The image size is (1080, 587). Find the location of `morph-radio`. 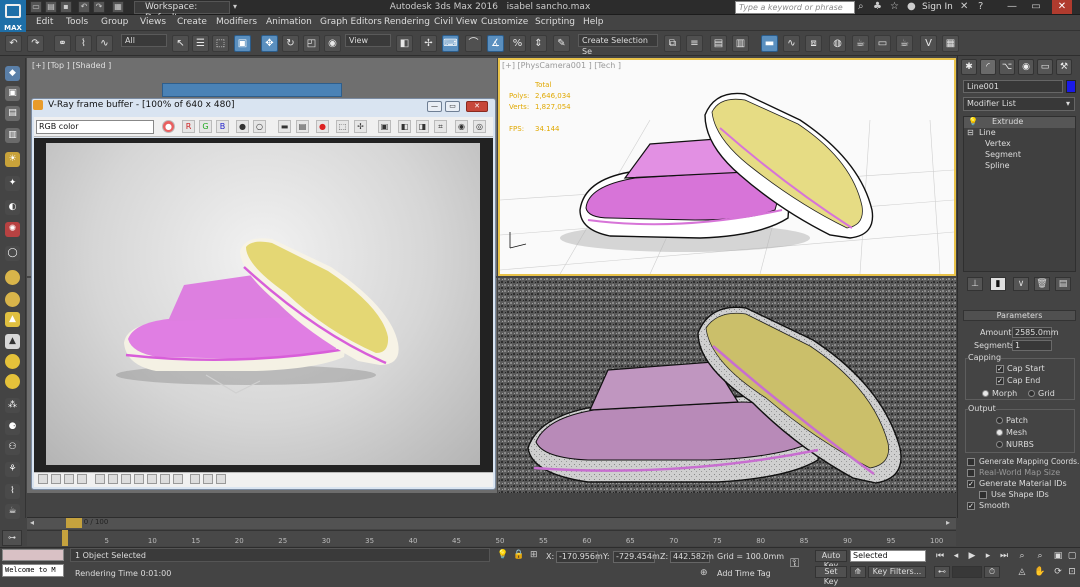

morph-radio is located at coordinates (985, 393).